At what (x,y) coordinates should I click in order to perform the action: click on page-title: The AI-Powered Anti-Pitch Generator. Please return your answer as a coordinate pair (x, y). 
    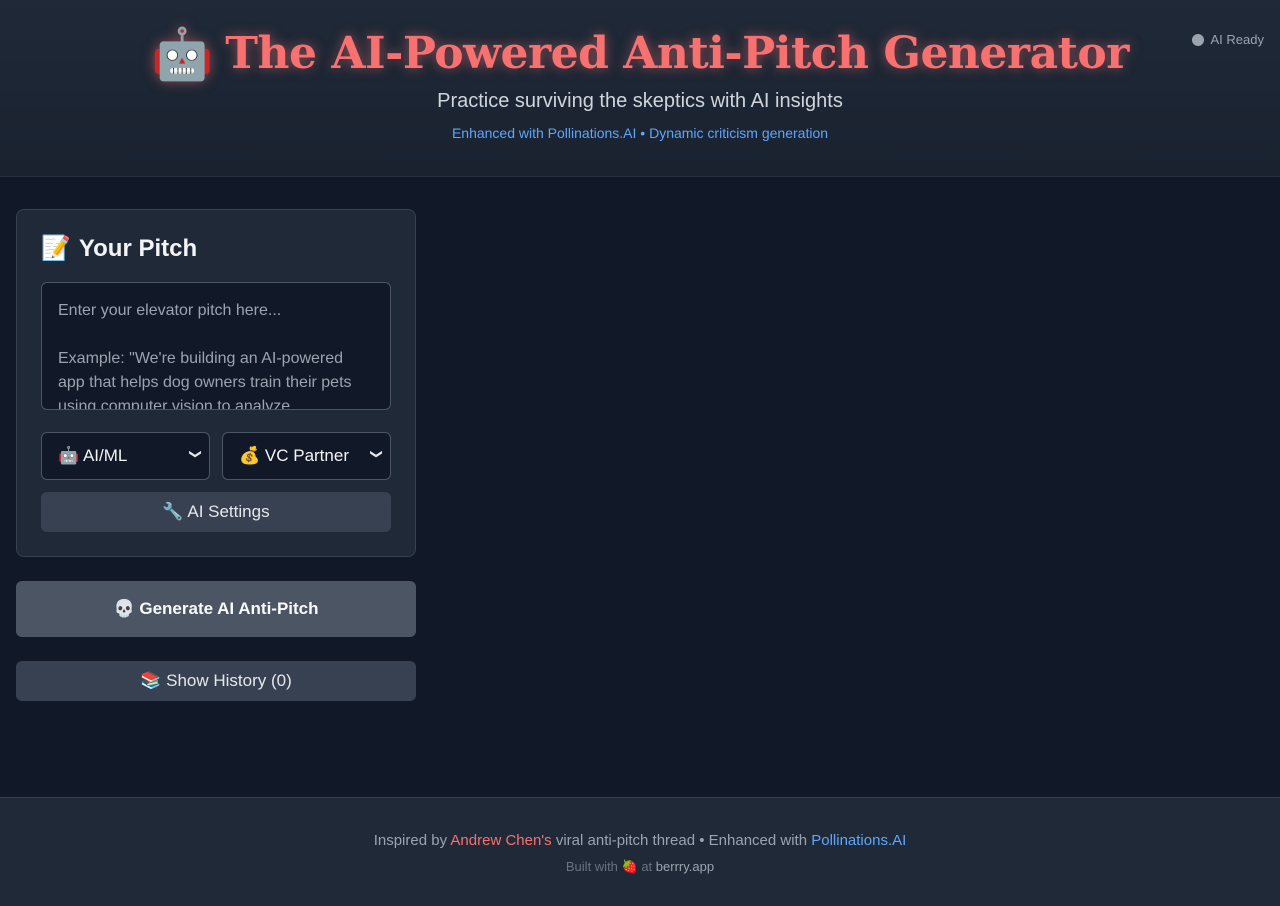
    Looking at the image, I should click on (677, 53).